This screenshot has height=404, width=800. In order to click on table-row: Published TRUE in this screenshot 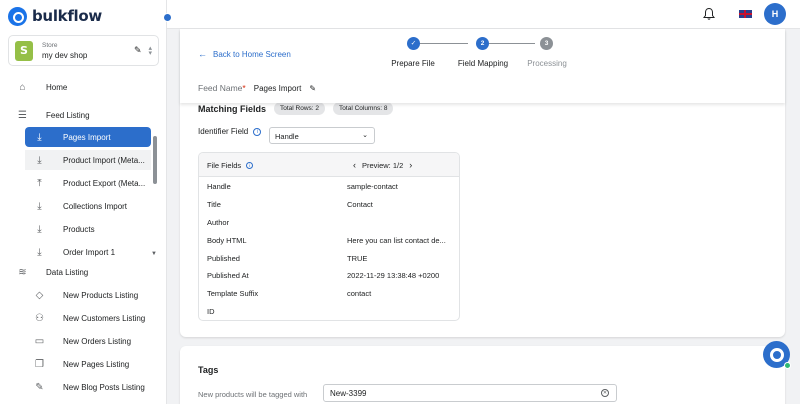, I will do `click(329, 258)`.